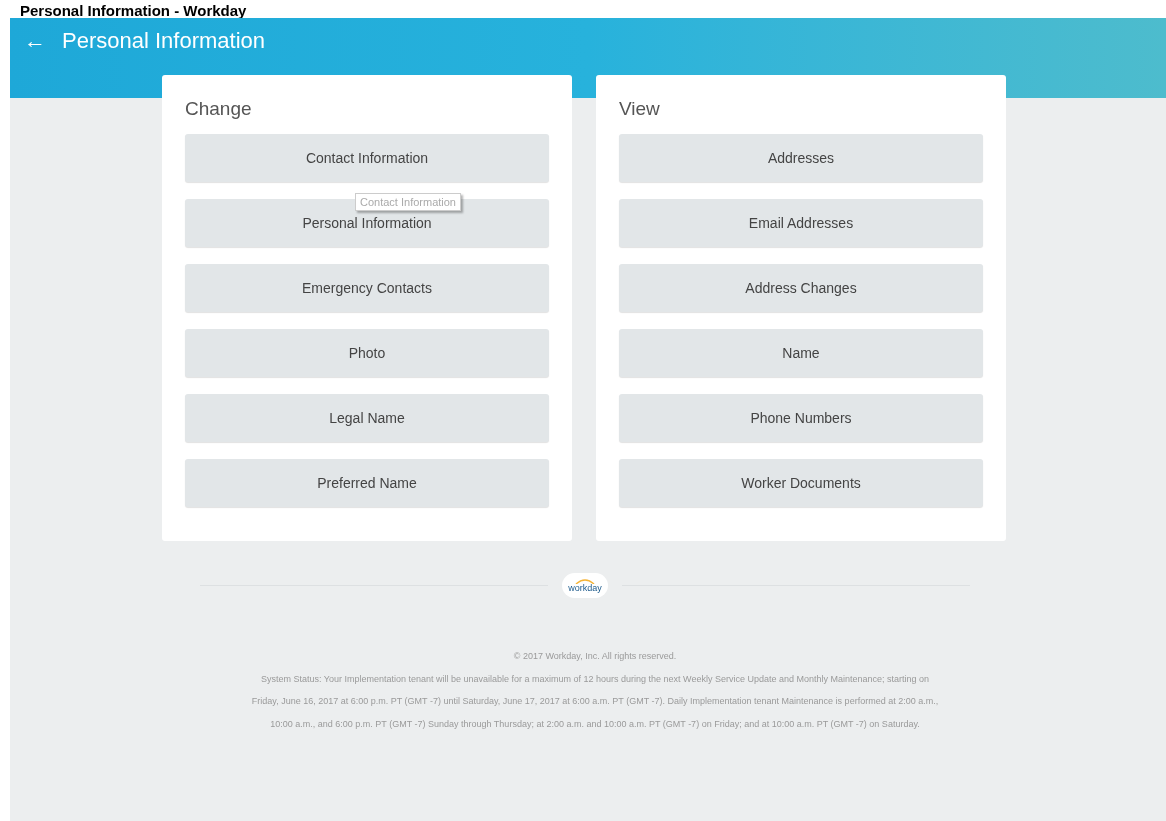 This screenshot has width=1166, height=821. What do you see at coordinates (595, 701) in the screenshot?
I see `system-status-text: System Status: Your Implementation tenant will be unavailable for a maximum of 12 hours during the next Weekly Service Update and Monthly Maintenance; starting on Friday, June 16, 2017 at 6:00 p.m. PT (GMT -7) until Saturday, June 17, 2017 at 6:00 a.m. PT (GMT -7). Daily Implementation tenant Maintenance is performed at 2:00 a.m., 10:00 a.m., and 6:00 p.m. PT (GMT -7) Sunday through Thursday; at 2:00 a.m. and 10:00 a.m. PT (GMT -7) on Friday; and at 10:00 a.m. PT (GMT -7) on Saturday.` at bounding box center [595, 701].